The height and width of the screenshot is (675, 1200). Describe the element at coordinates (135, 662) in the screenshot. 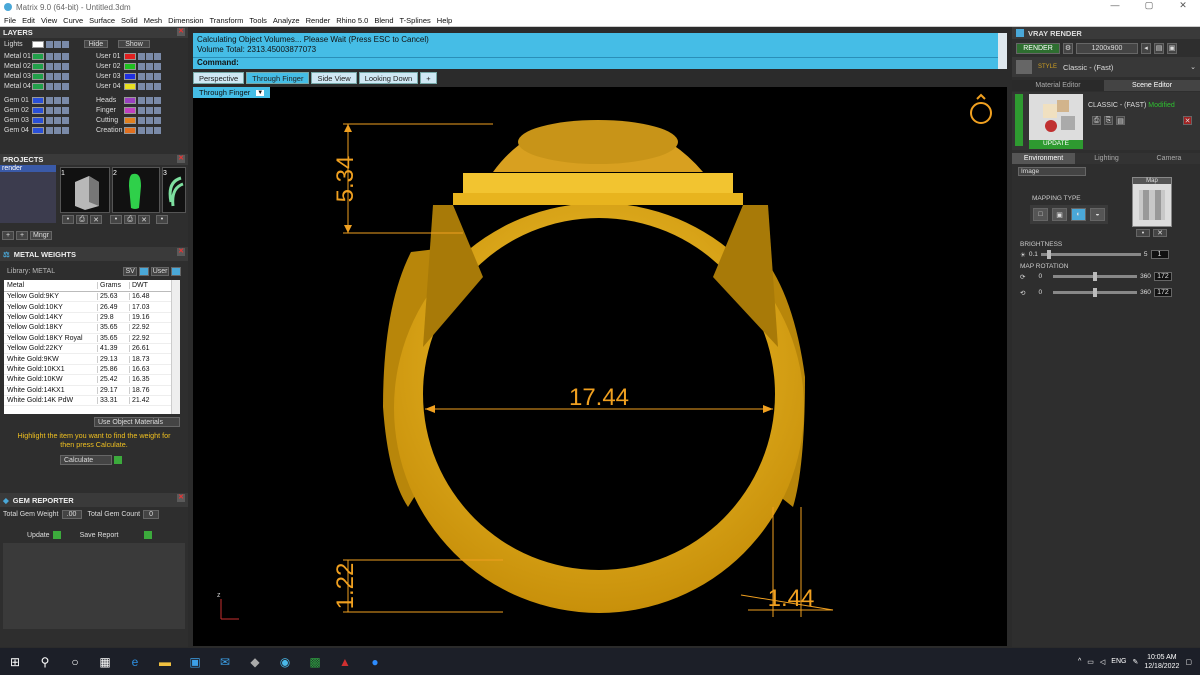

I see `edge-icon: e` at that location.